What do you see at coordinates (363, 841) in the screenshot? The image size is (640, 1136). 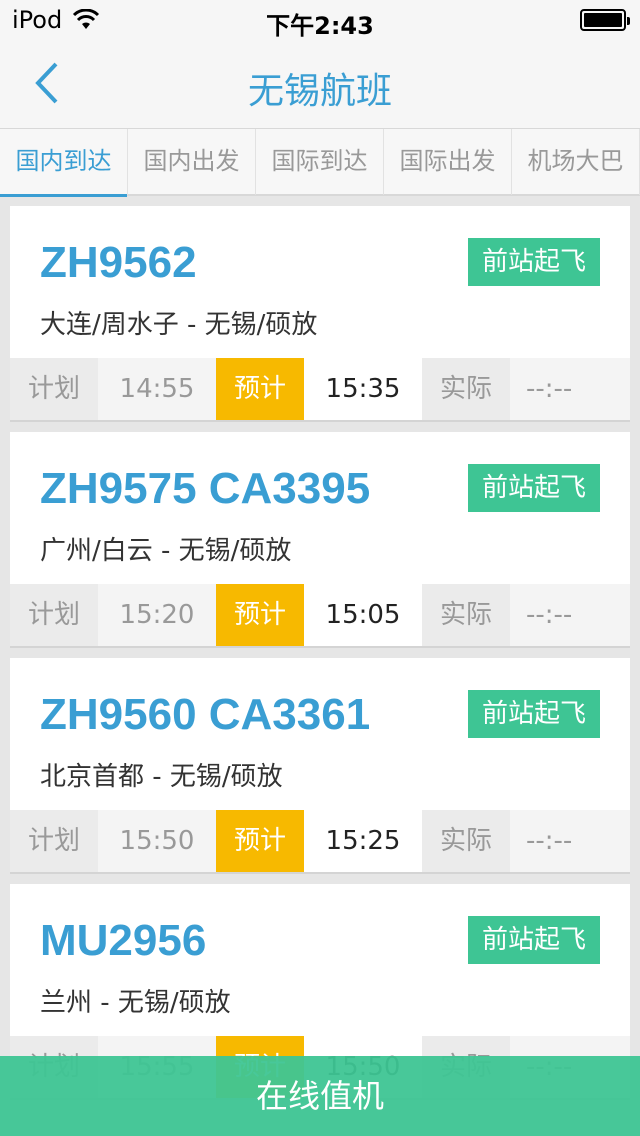 I see `estimated-time: 15:25` at bounding box center [363, 841].